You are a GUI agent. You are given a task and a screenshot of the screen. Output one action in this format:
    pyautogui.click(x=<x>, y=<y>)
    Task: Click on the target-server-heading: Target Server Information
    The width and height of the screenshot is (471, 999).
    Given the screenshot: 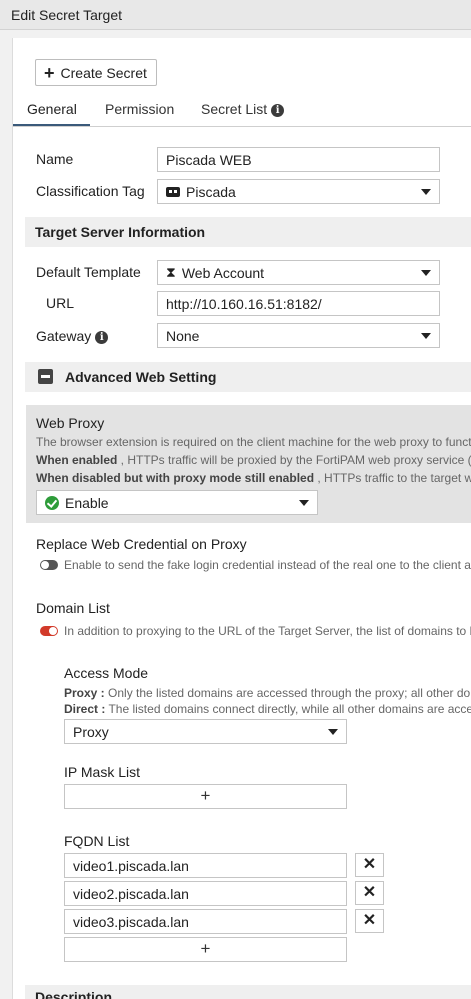 What is the action you would take?
    pyautogui.click(x=120, y=232)
    